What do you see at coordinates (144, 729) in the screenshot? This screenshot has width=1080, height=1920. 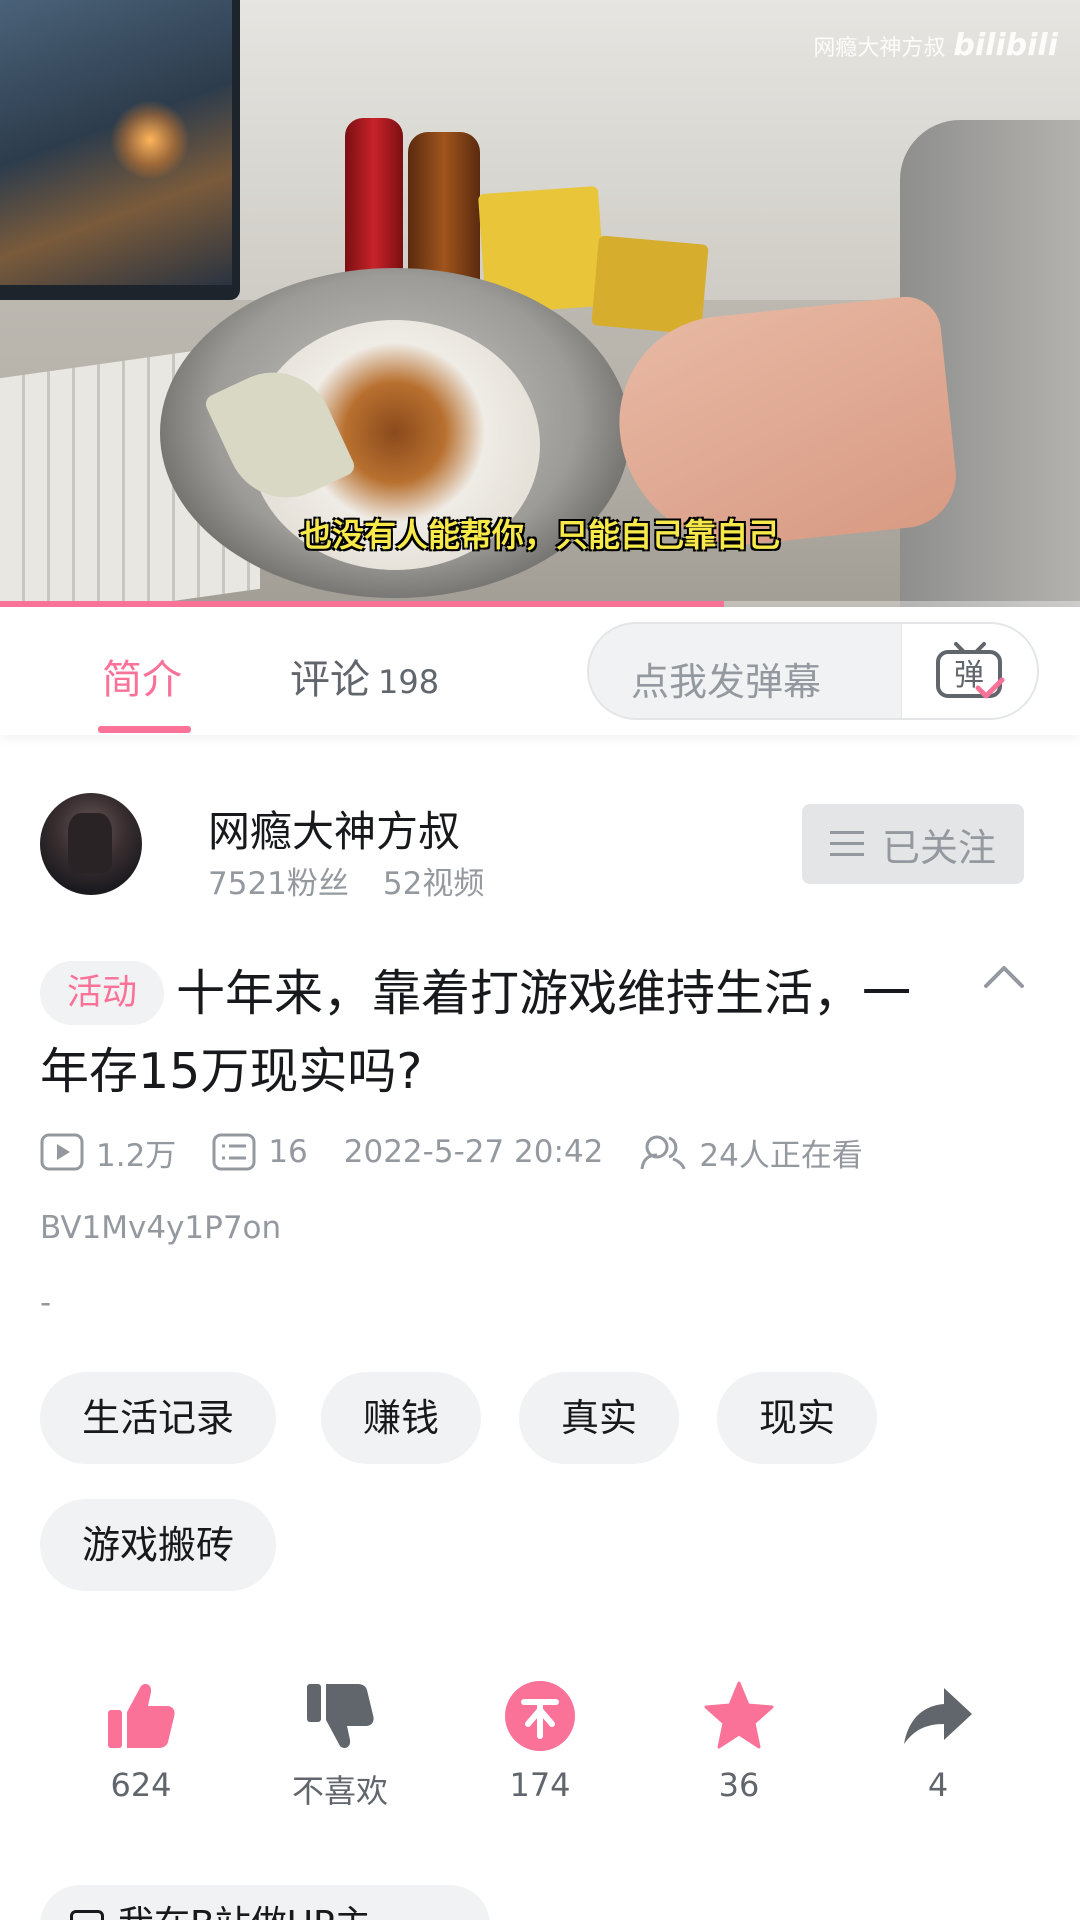 I see `tab-active-indicator` at bounding box center [144, 729].